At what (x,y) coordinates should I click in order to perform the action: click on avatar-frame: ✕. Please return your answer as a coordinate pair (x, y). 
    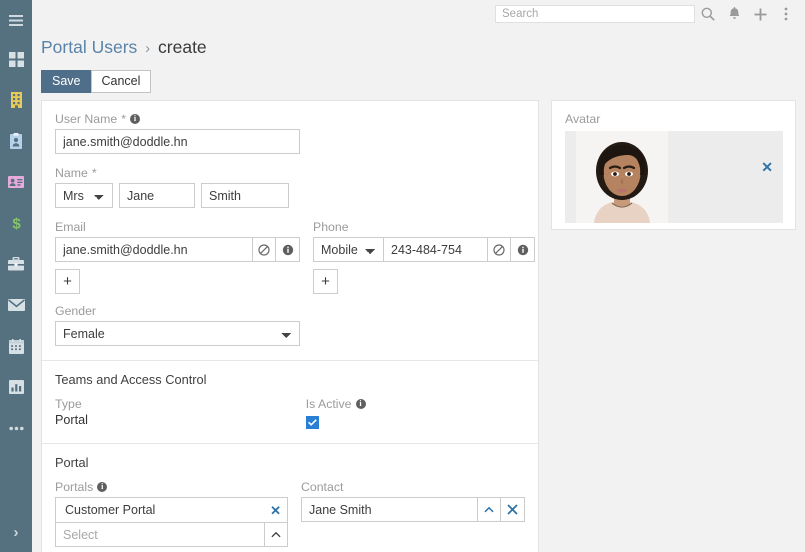
    Looking at the image, I should click on (674, 177).